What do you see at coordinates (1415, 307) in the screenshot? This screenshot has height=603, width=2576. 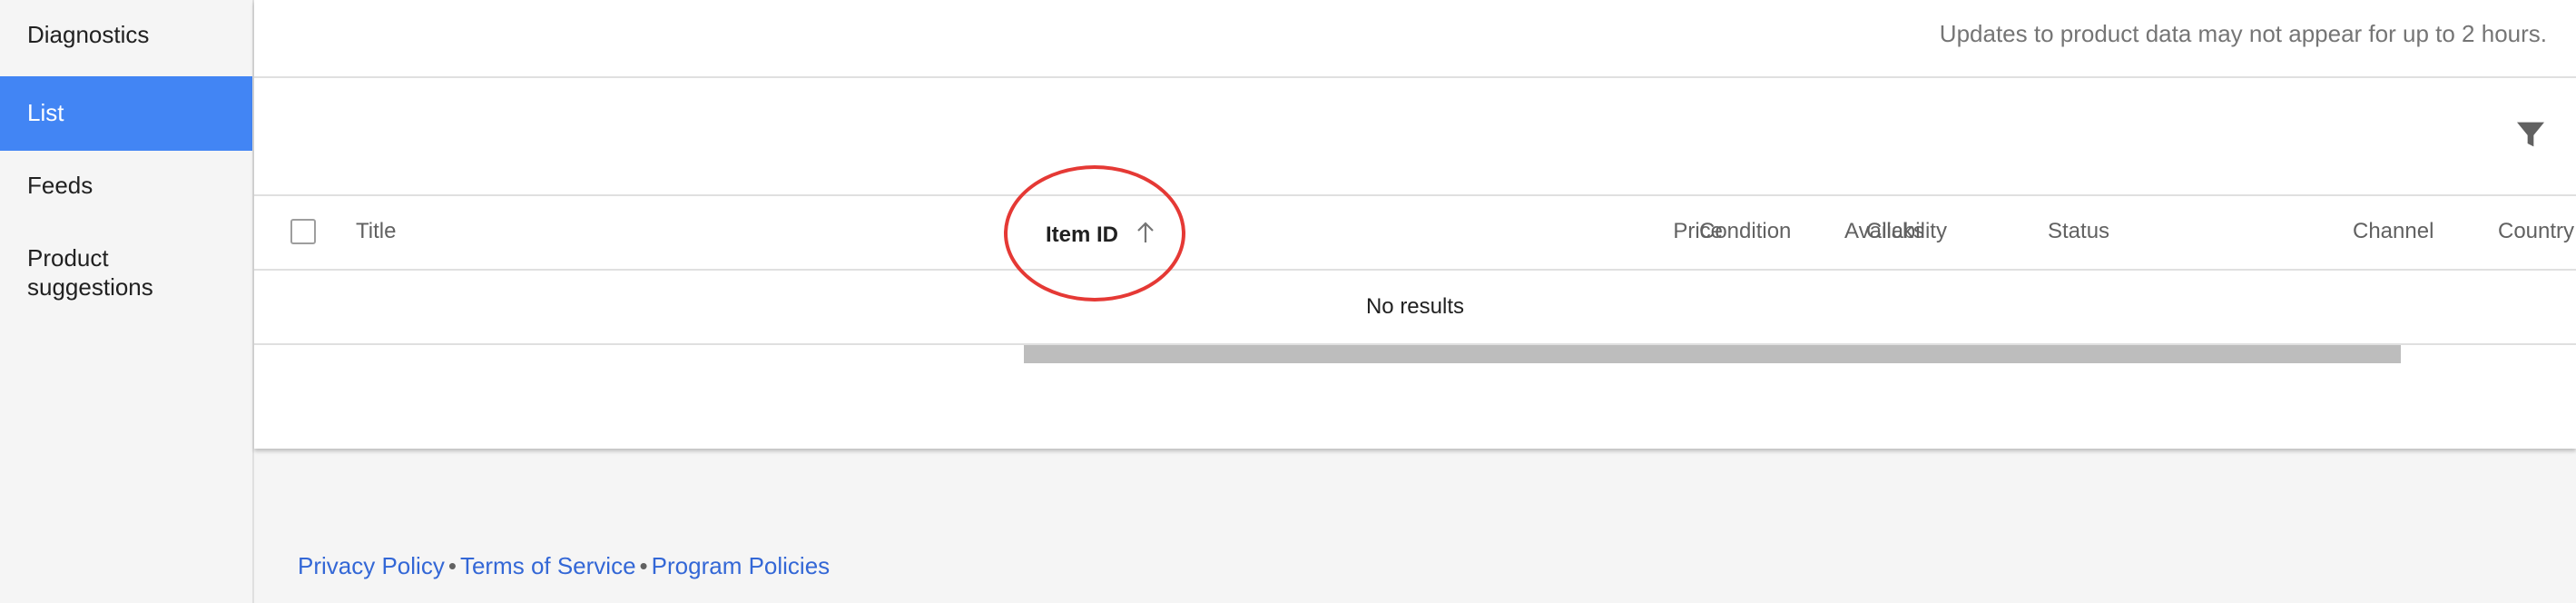 I see `empty-table-message: No results` at bounding box center [1415, 307].